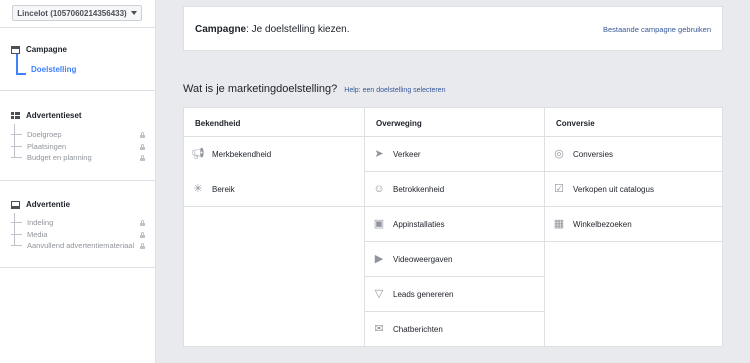 This screenshot has width=750, height=363. I want to click on sidebar-section-label: Advertentie, so click(48, 204).